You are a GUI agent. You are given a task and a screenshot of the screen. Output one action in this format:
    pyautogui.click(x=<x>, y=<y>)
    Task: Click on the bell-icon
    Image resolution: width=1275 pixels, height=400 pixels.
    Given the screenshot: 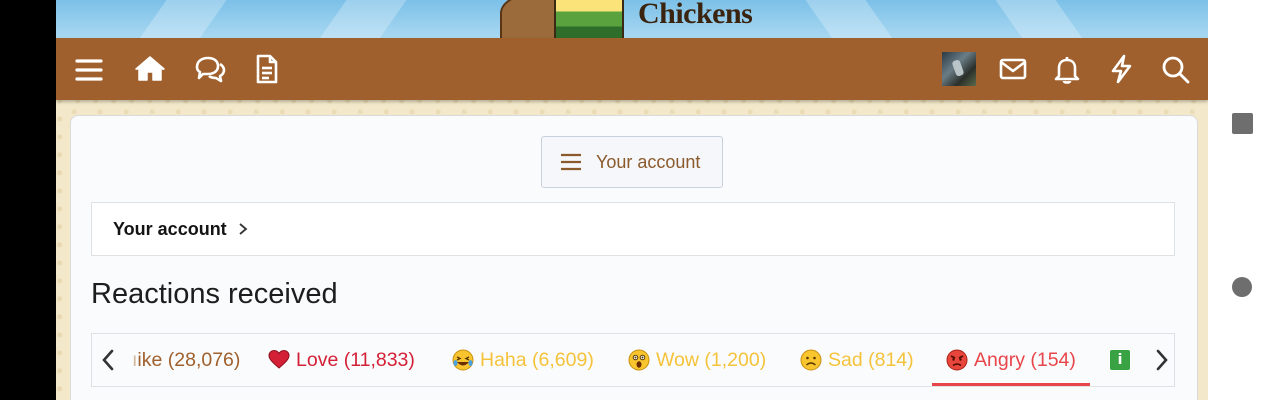 What is the action you would take?
    pyautogui.click(x=1067, y=69)
    